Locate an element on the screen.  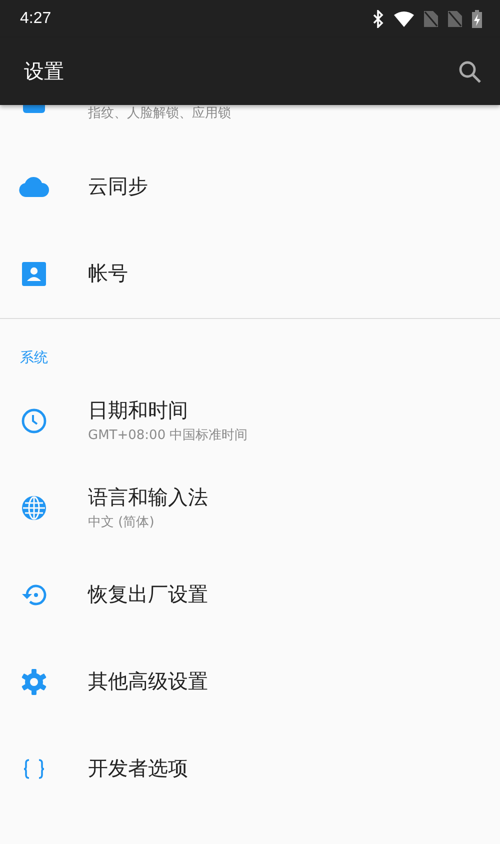
settings-item: 恢复出厂设置 is located at coordinates (250, 594).